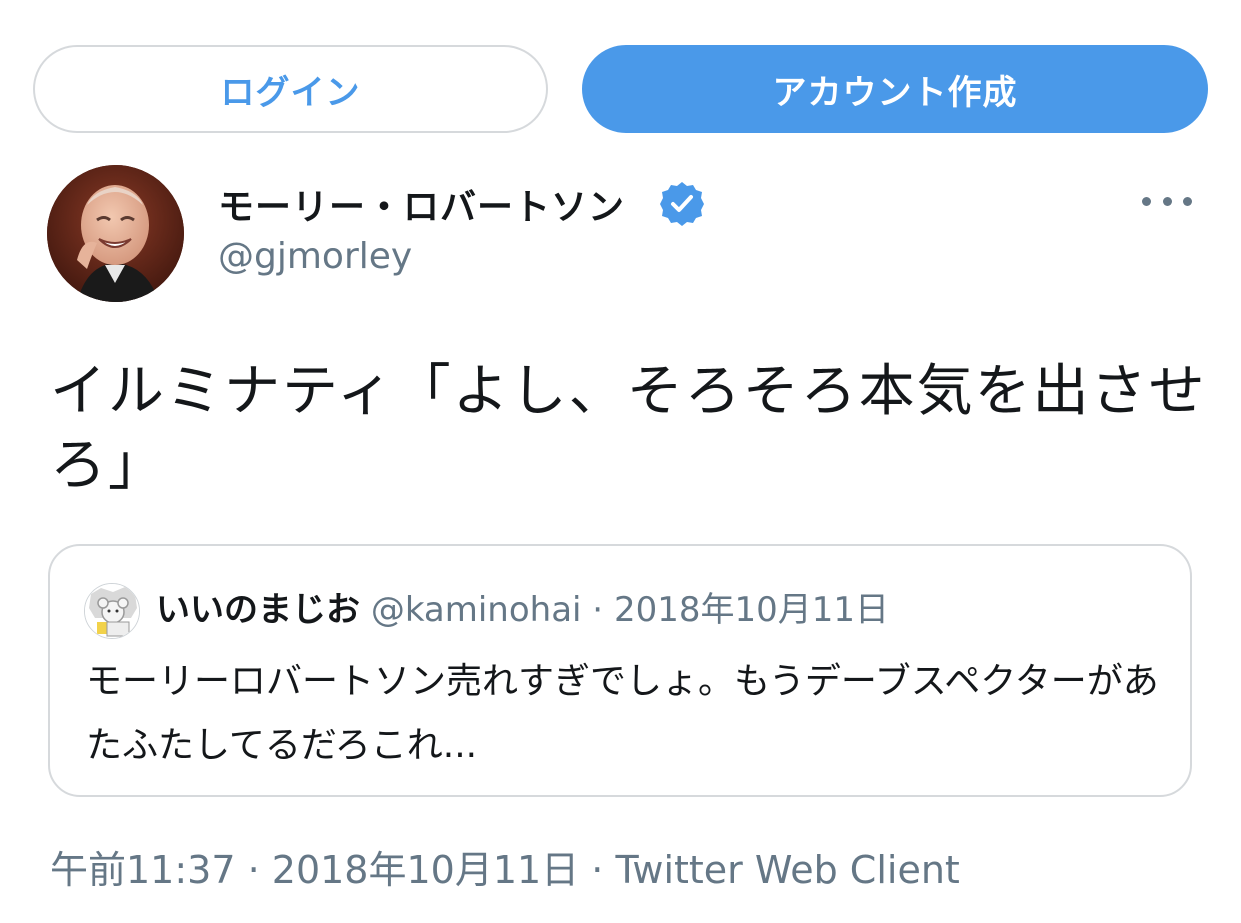 This screenshot has height=923, width=1241. I want to click on author-handle: @gjmorley, so click(315, 256).